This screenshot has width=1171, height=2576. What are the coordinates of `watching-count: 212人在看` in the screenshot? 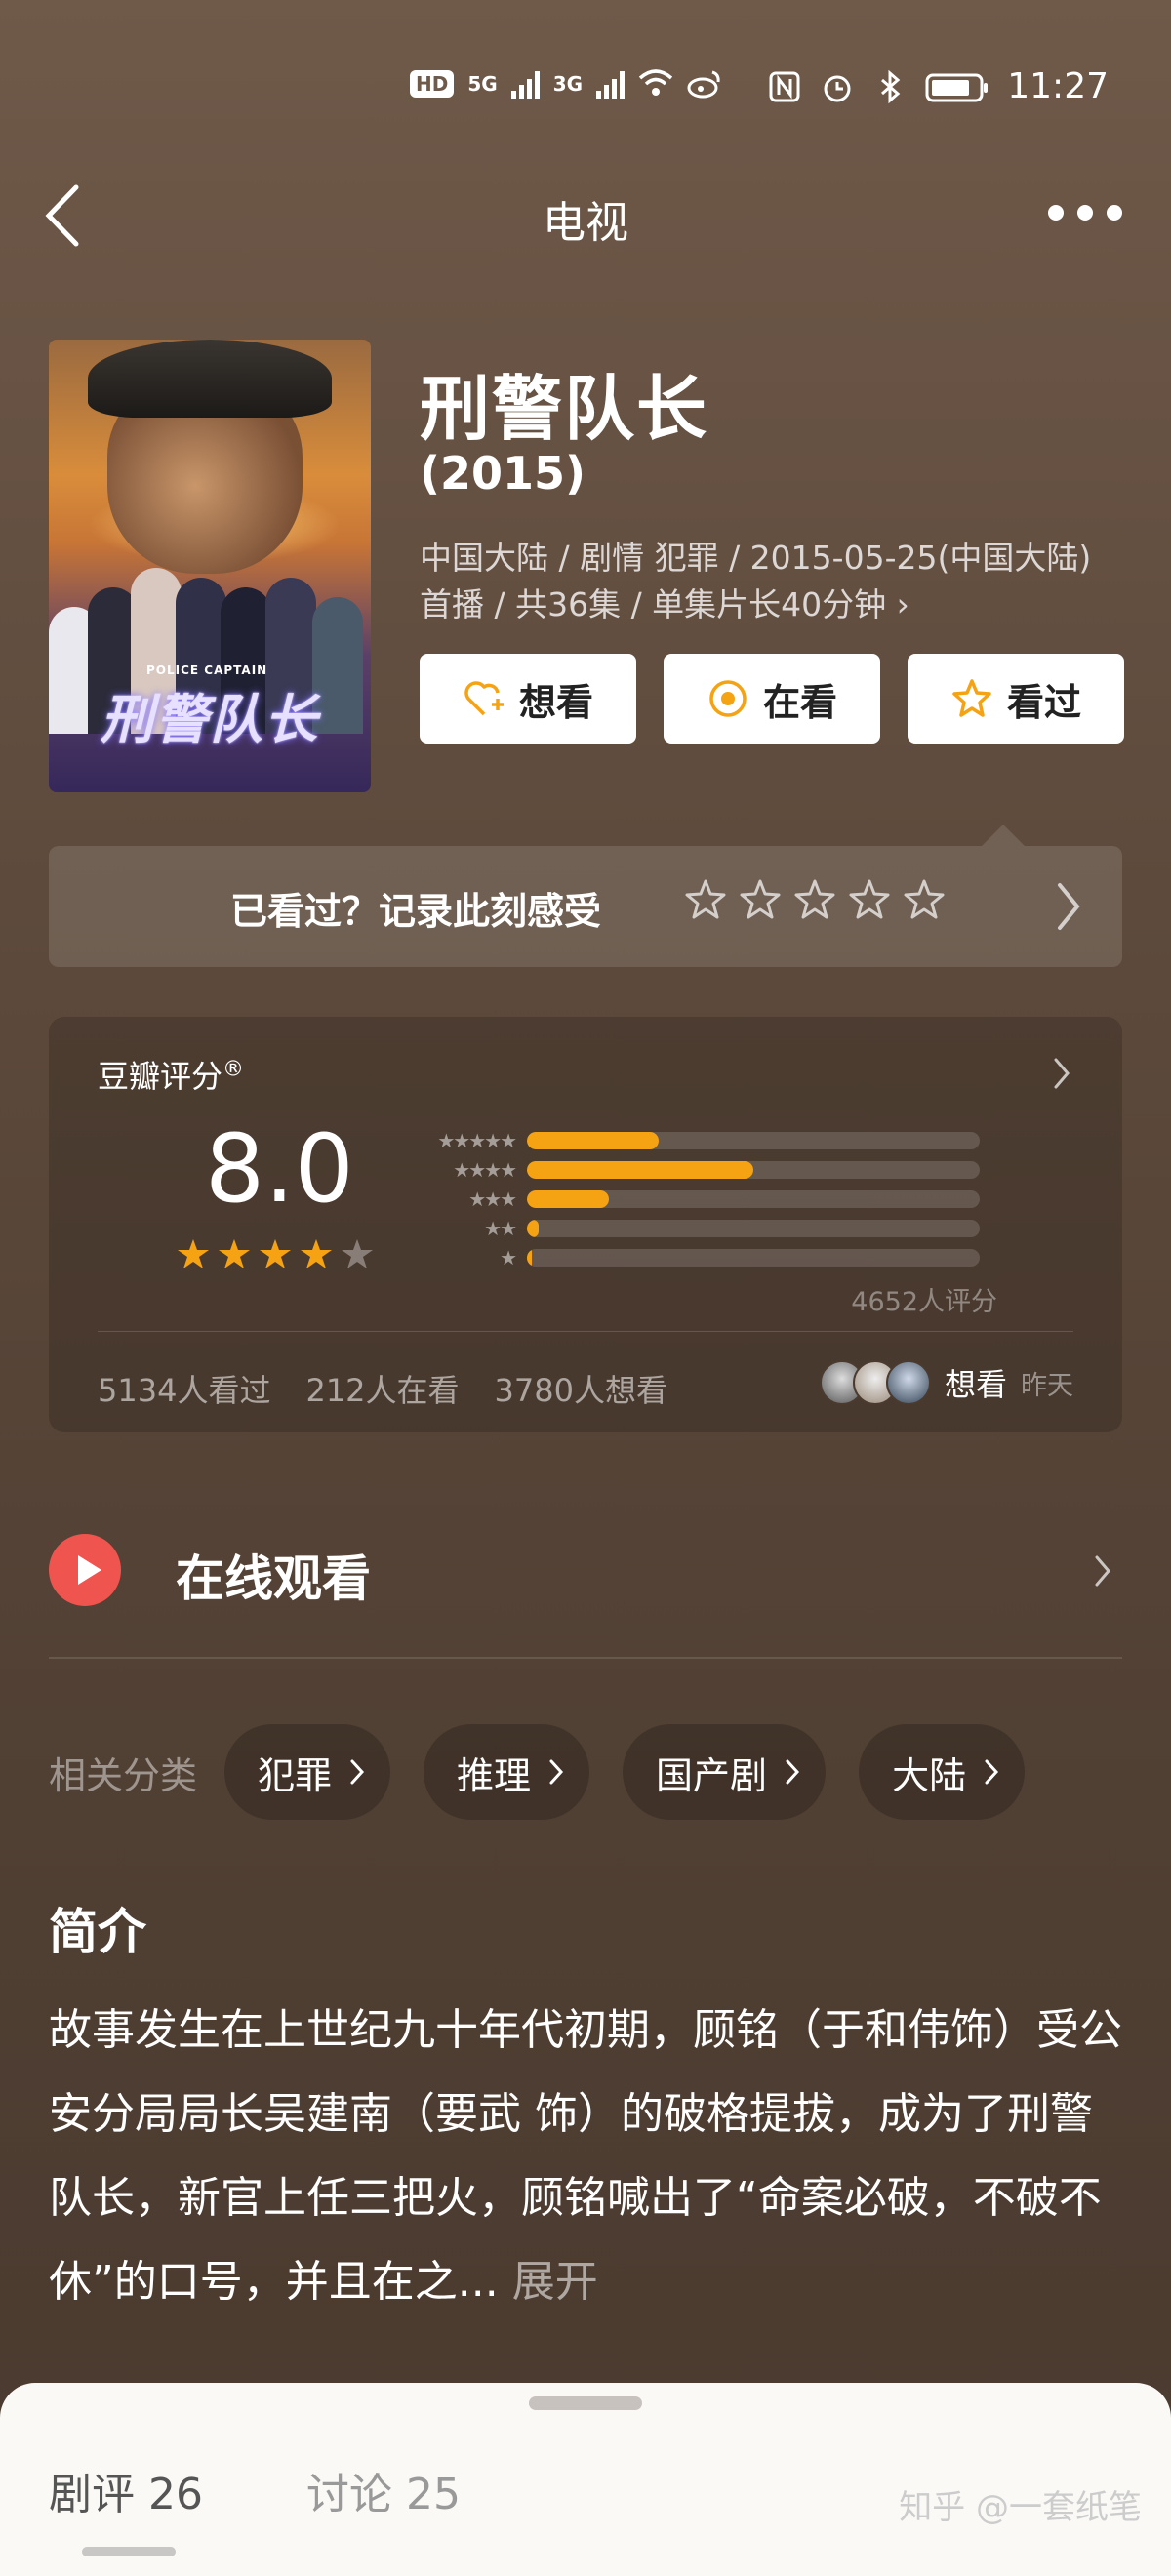 It's located at (382, 1390).